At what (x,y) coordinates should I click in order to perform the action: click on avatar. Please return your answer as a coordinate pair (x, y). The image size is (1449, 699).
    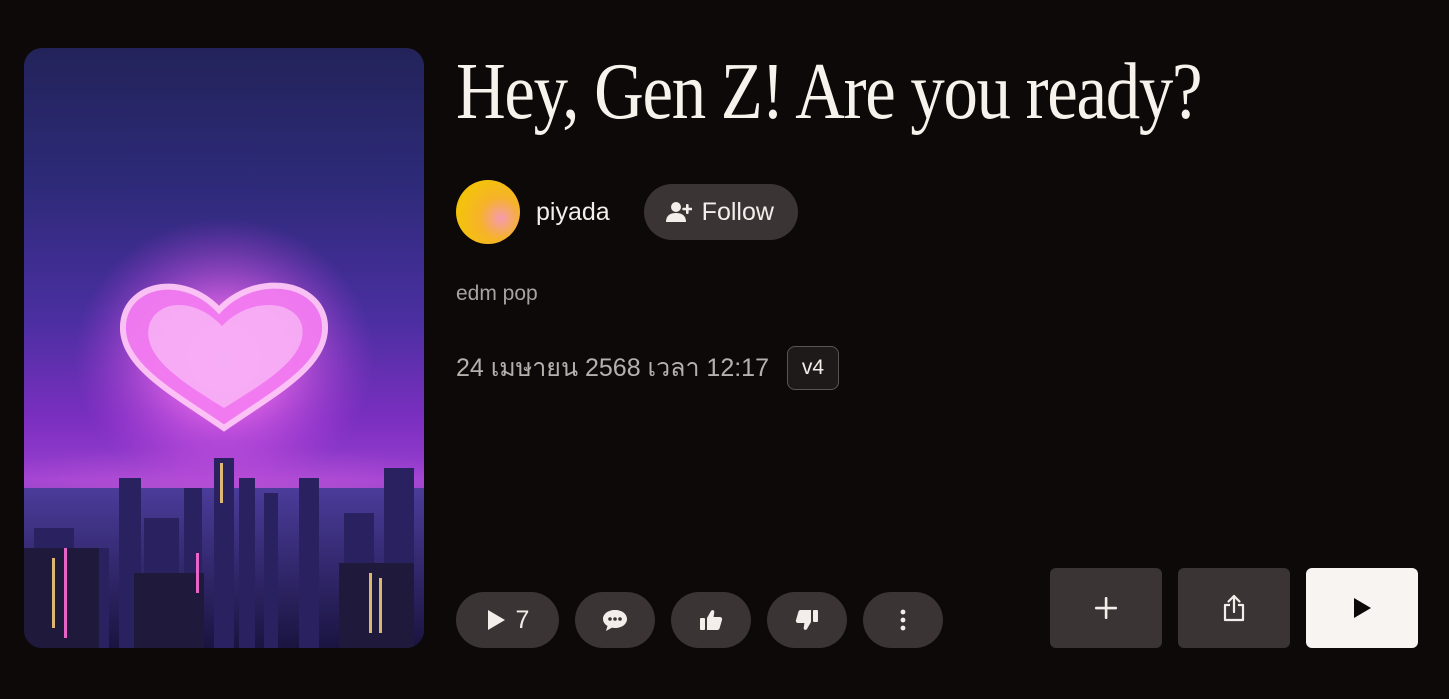
    Looking at the image, I should click on (488, 212).